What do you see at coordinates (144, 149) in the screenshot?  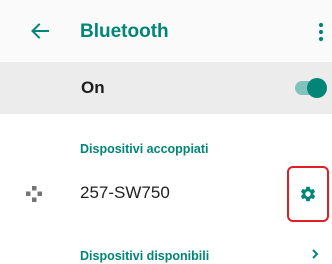 I see `paired-devices-header: Dispositivi accoppiati` at bounding box center [144, 149].